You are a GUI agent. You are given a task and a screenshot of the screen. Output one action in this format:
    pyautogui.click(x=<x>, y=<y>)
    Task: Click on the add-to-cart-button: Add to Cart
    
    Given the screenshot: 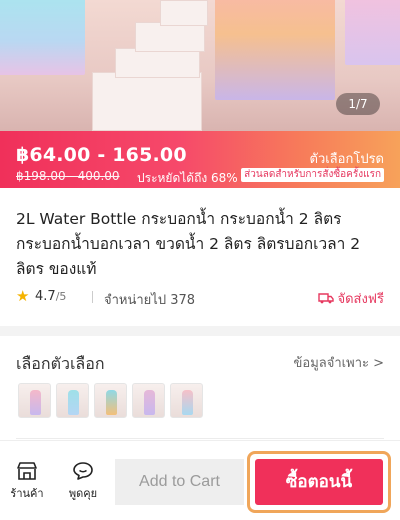 What is the action you would take?
    pyautogui.click(x=179, y=482)
    